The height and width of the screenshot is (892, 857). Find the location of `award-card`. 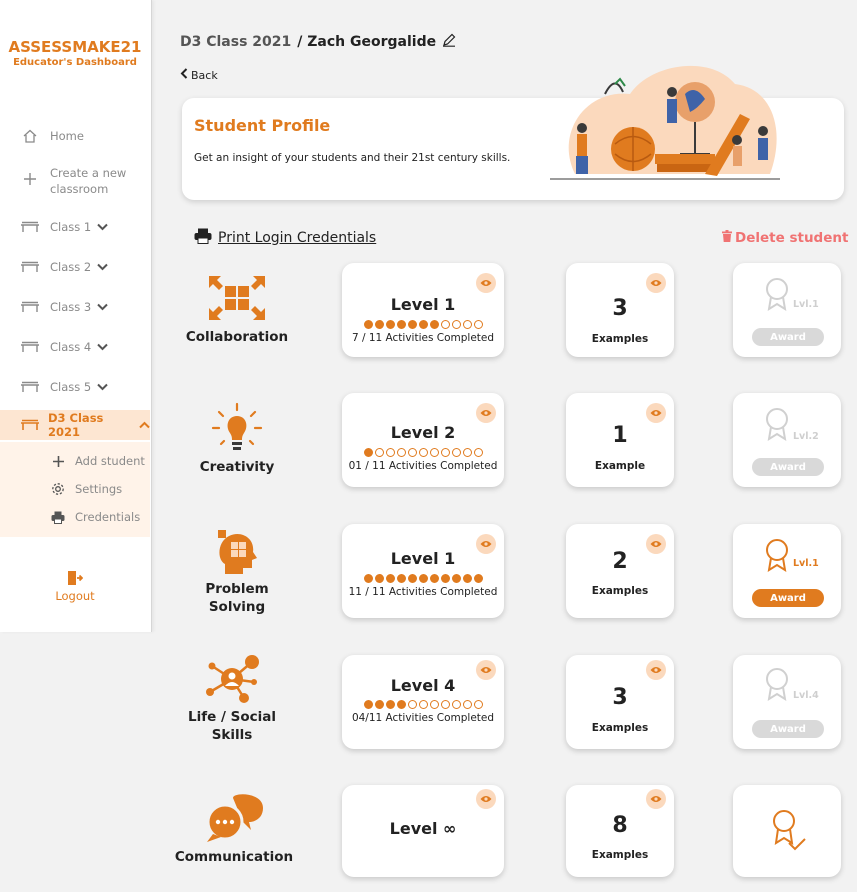

award-card is located at coordinates (787, 831).